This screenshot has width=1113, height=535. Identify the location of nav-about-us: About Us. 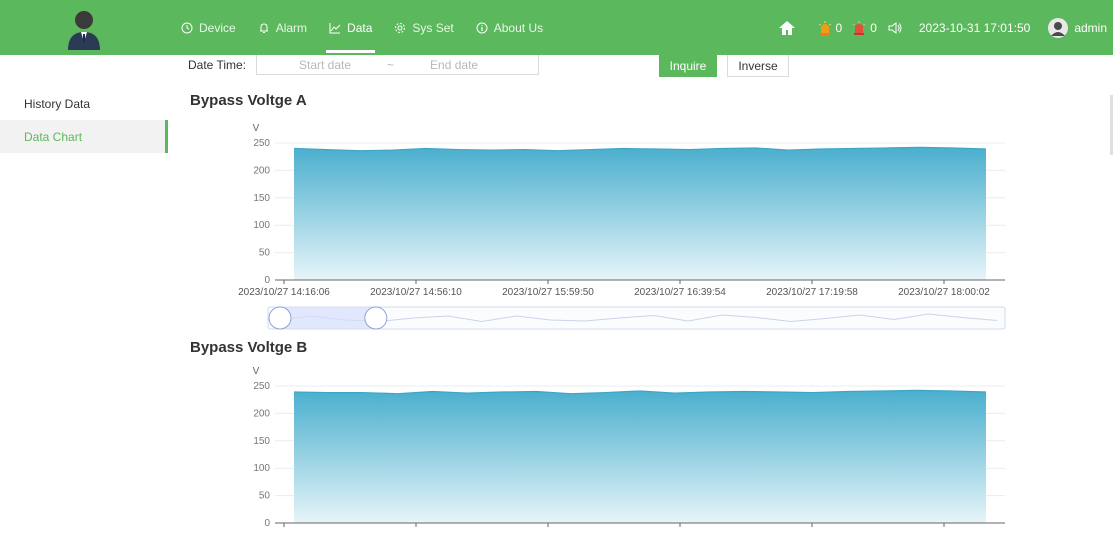
(509, 27).